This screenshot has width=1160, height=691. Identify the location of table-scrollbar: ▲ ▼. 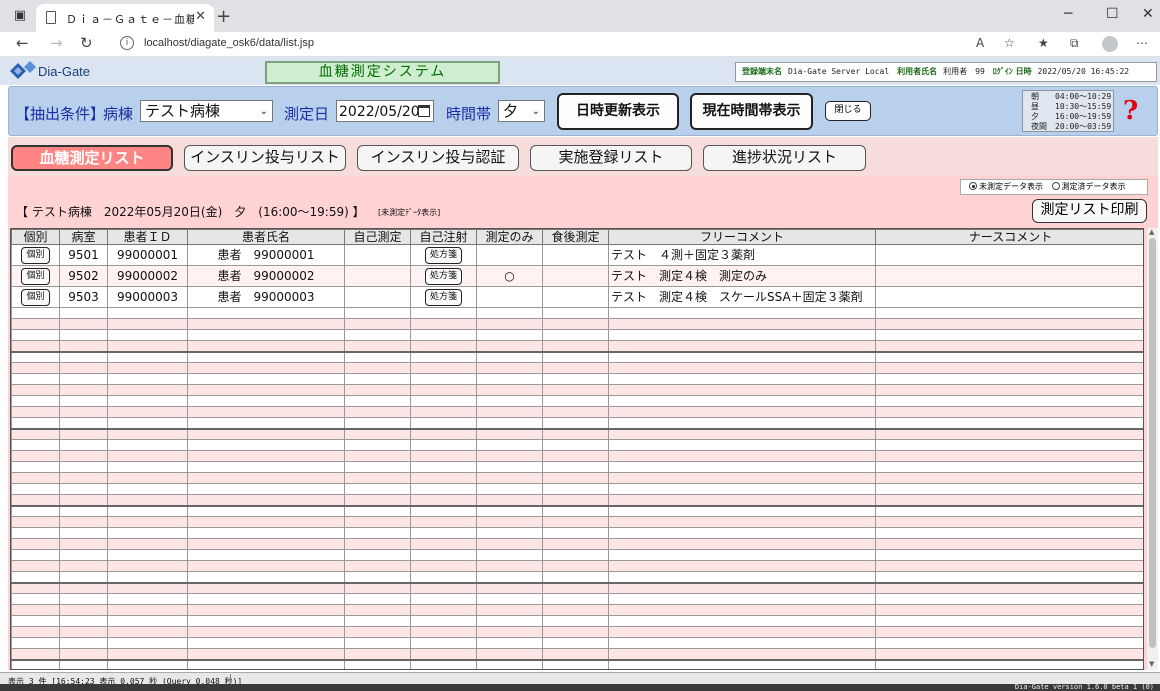
(1152, 449).